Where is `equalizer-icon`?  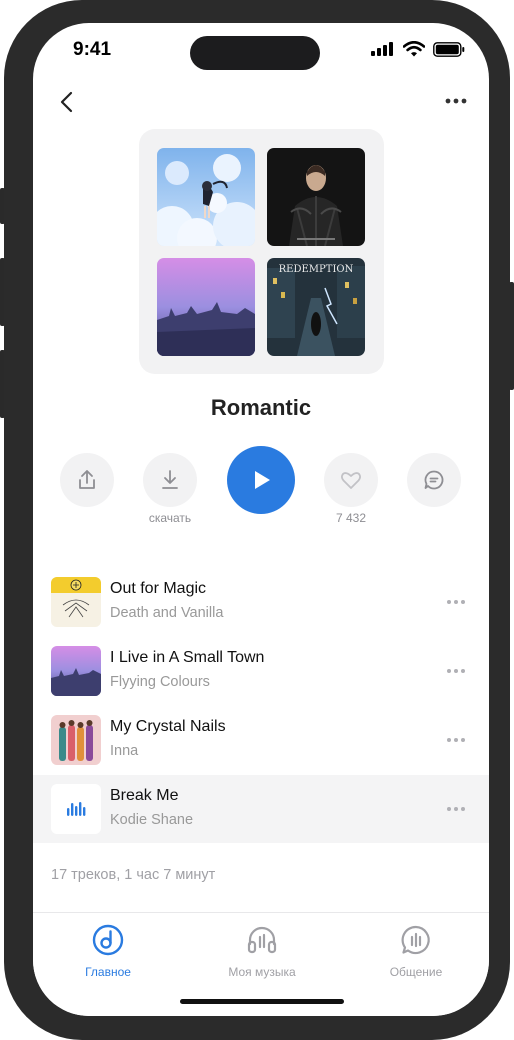 equalizer-icon is located at coordinates (76, 809).